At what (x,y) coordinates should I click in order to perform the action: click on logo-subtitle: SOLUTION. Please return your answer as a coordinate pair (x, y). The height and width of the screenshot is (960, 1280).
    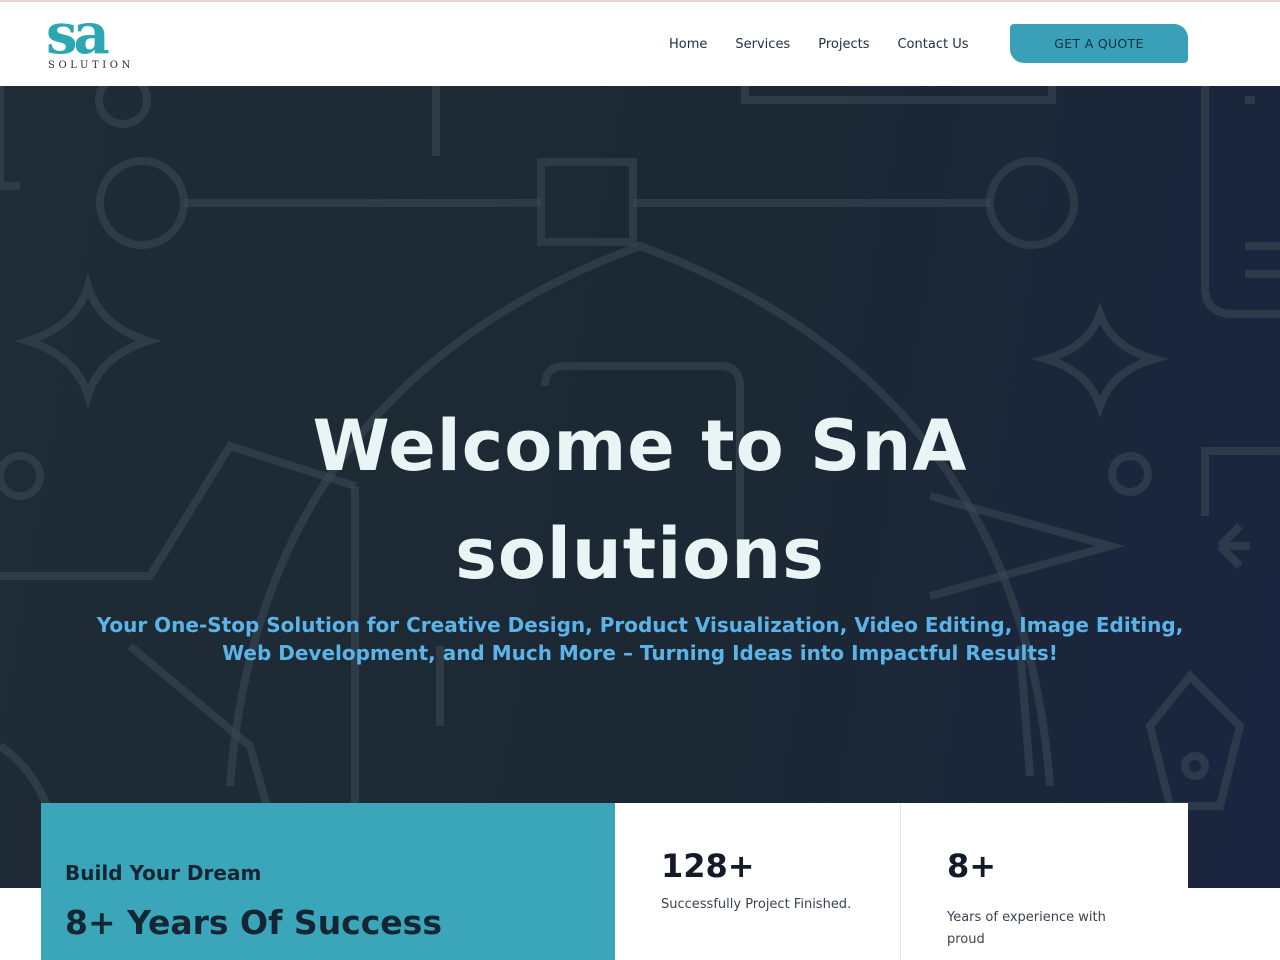
    Looking at the image, I should click on (91, 65).